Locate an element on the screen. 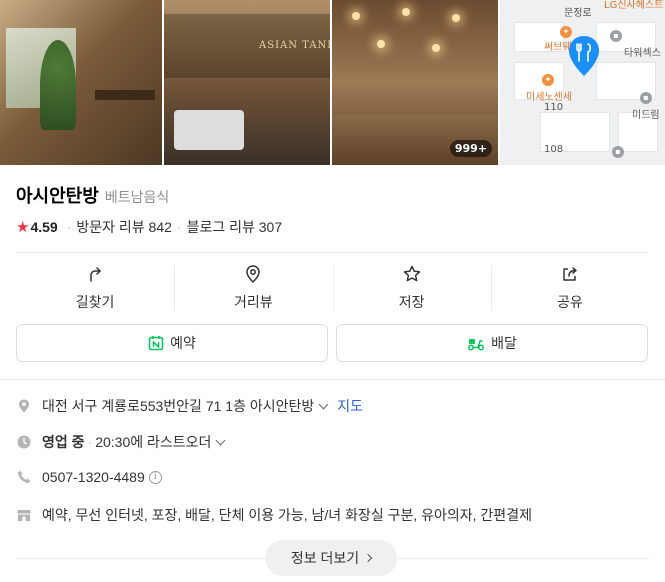  delivery-scooter-icon is located at coordinates (476, 345).